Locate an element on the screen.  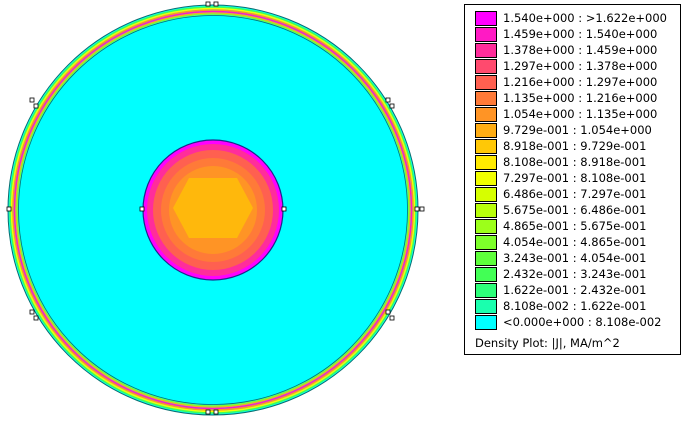
legend-entry: 1.297e+000 : 1.378e+000 is located at coordinates (566, 66).